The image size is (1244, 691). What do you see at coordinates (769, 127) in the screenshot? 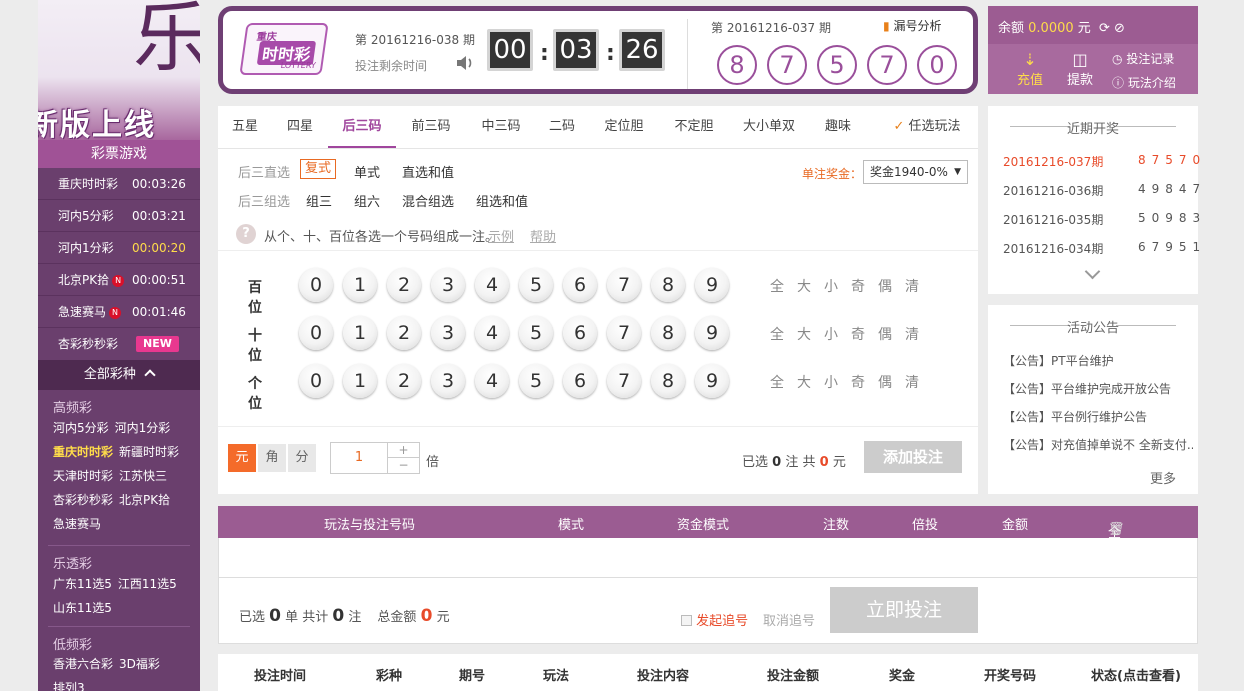
I see `tab-big-small: 大小单双` at bounding box center [769, 127].